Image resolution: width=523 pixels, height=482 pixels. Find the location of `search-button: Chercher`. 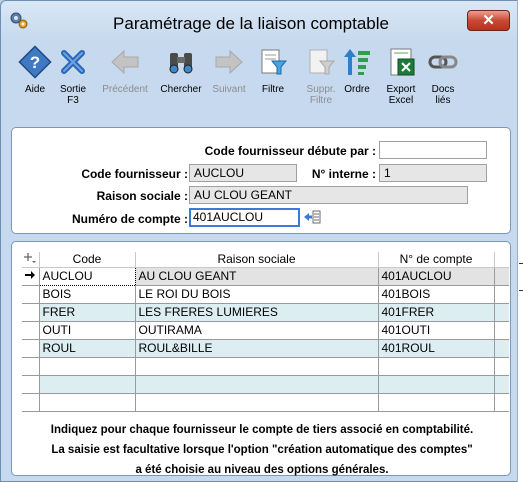

search-button: Chercher is located at coordinates (181, 70).